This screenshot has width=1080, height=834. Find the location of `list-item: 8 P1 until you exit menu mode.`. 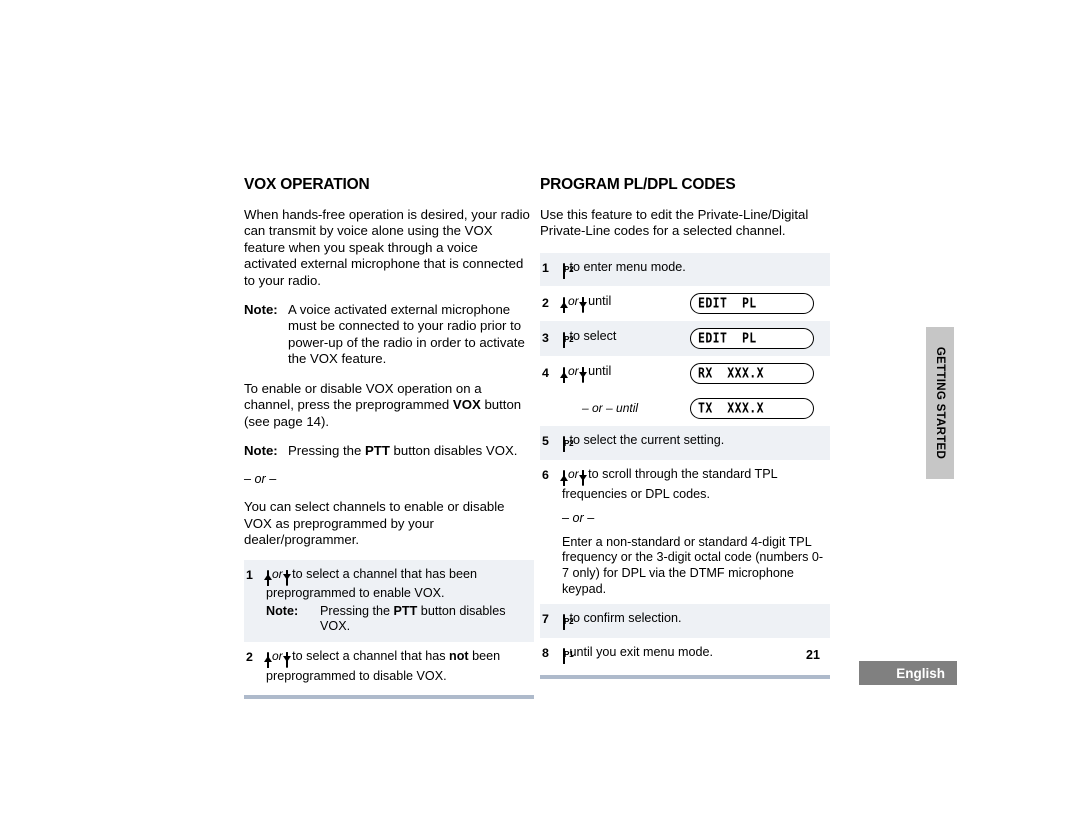

list-item: 8 P1 until you exit menu mode. is located at coordinates (685, 655).